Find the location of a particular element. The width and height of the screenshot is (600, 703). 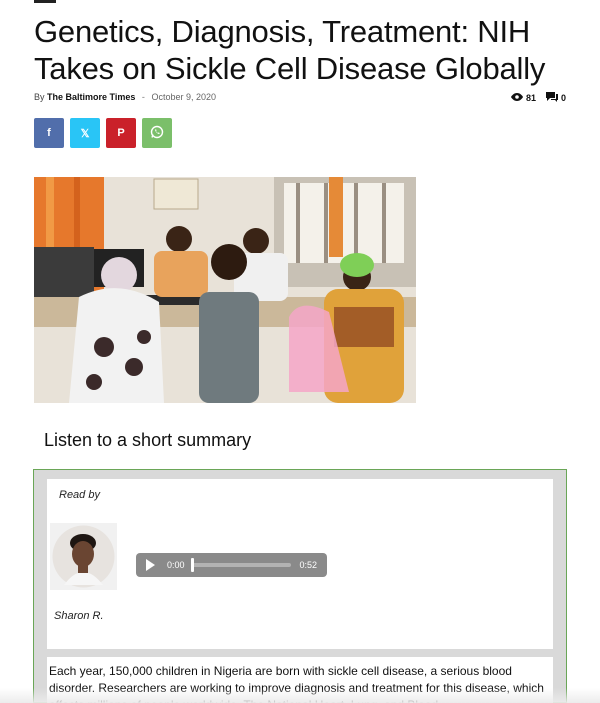

comment-count-value: 0 is located at coordinates (563, 98).